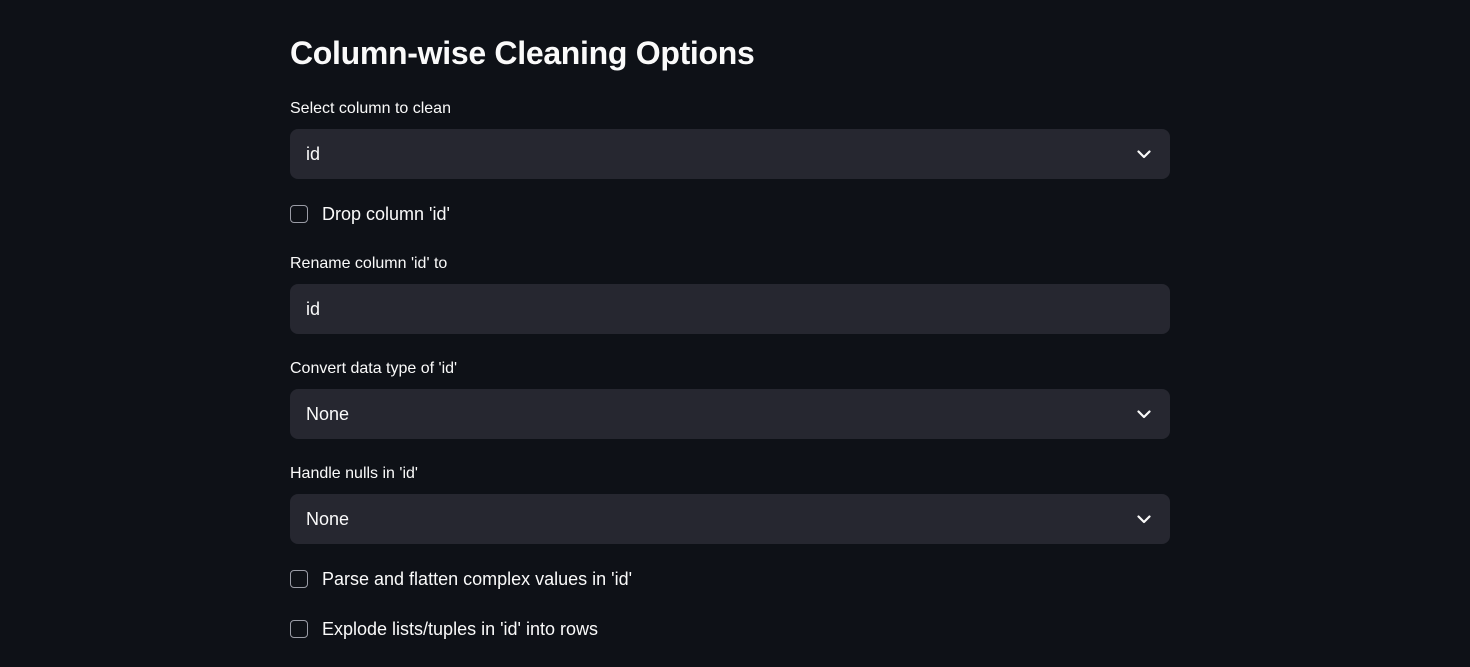 The height and width of the screenshot is (667, 1470). What do you see at coordinates (370, 108) in the screenshot?
I see `select-column-label: Select column to clean` at bounding box center [370, 108].